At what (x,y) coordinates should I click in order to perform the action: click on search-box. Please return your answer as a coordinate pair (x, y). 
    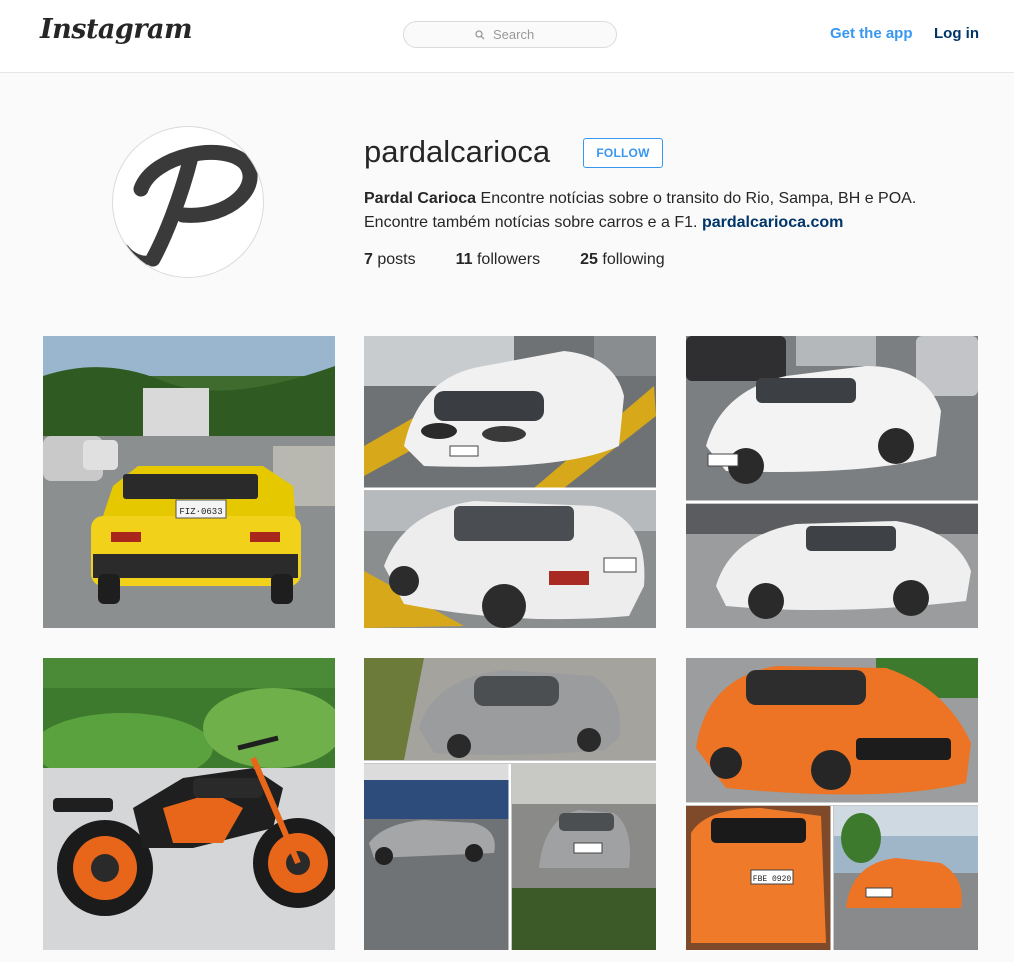
    Looking at the image, I should click on (510, 34).